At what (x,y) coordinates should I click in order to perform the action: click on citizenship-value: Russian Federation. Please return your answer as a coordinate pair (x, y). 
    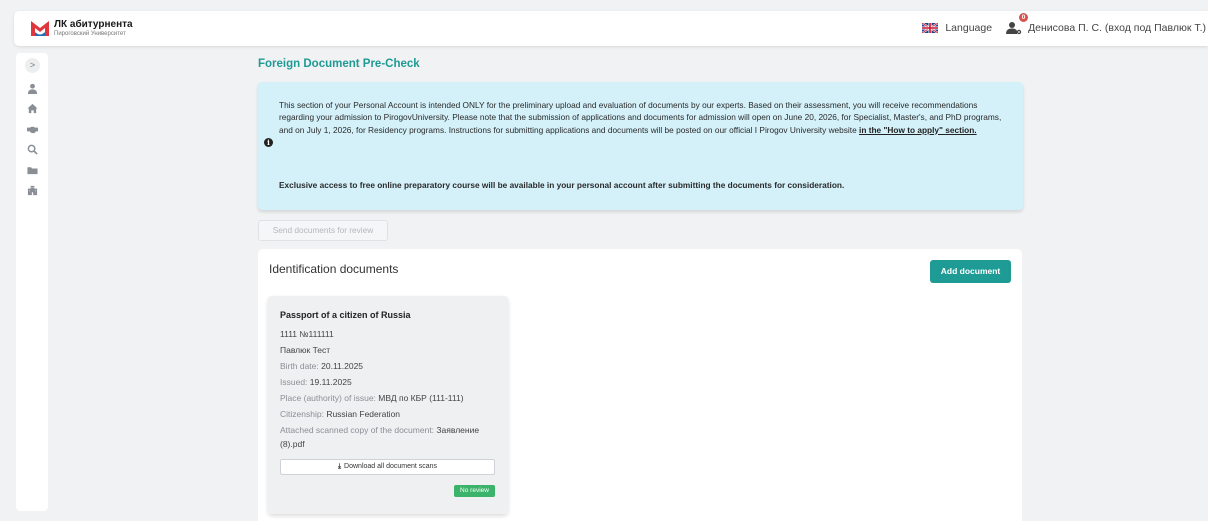
    Looking at the image, I should click on (363, 414).